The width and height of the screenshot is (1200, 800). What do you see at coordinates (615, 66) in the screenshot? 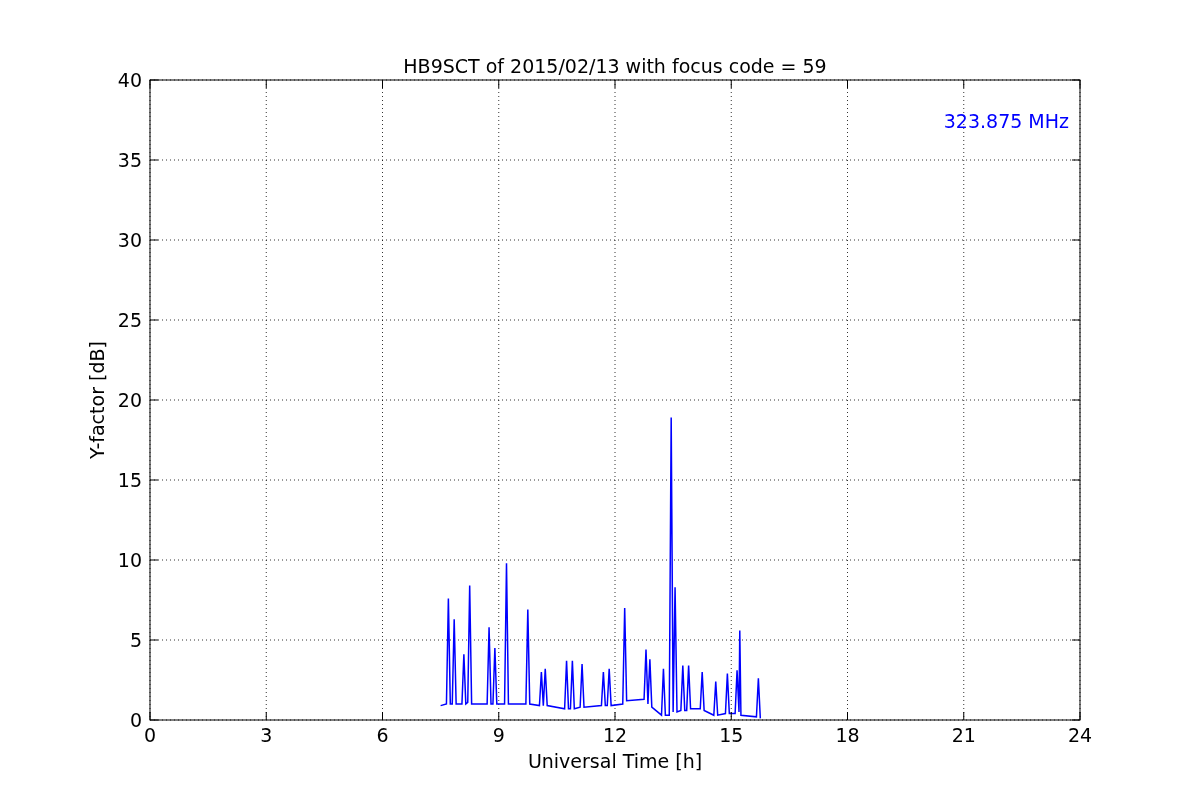
I see `chart-title: HB9SCT of 2015/02/13 with focus code = 59` at bounding box center [615, 66].